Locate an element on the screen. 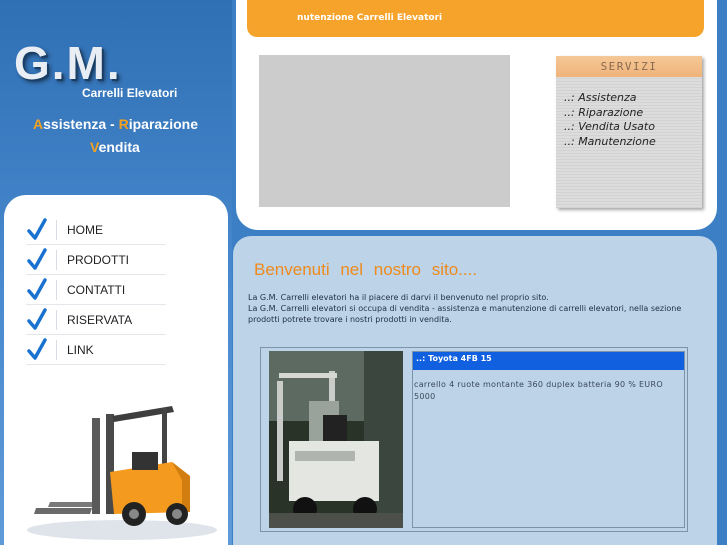 This screenshot has width=727, height=545. nav-item-label: RISERVATA is located at coordinates (100, 319).